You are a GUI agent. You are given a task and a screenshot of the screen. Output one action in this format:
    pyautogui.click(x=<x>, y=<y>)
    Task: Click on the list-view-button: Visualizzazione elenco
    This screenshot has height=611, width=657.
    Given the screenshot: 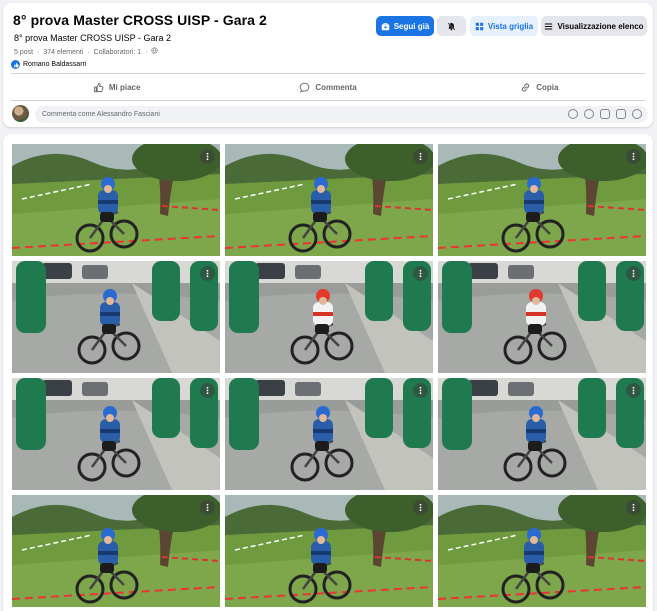 What is the action you would take?
    pyautogui.click(x=594, y=26)
    